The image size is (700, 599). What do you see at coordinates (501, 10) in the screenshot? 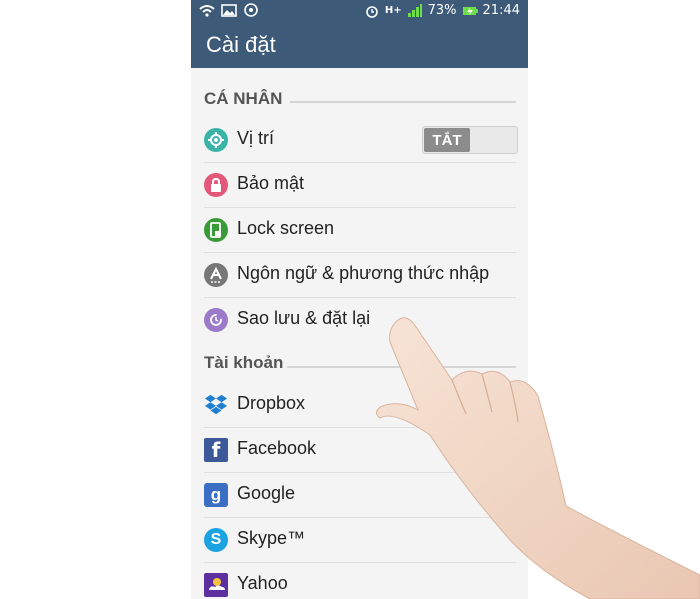
I see `clock-time: 21:44` at bounding box center [501, 10].